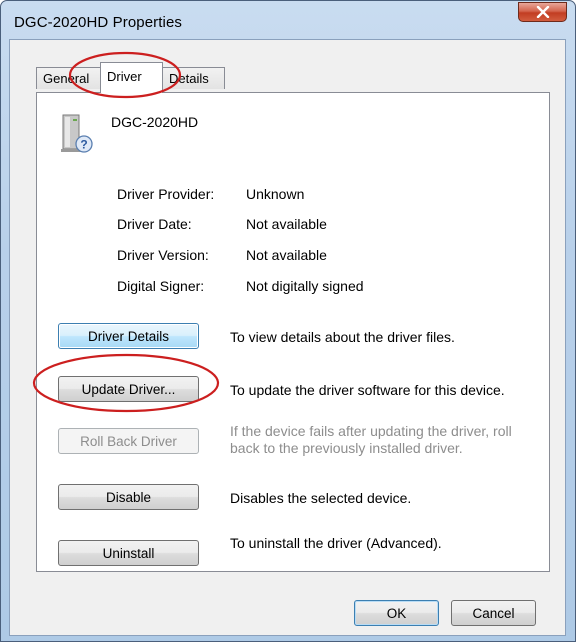 The height and width of the screenshot is (642, 576). What do you see at coordinates (131, 77) in the screenshot?
I see `tab-driver: Driver` at bounding box center [131, 77].